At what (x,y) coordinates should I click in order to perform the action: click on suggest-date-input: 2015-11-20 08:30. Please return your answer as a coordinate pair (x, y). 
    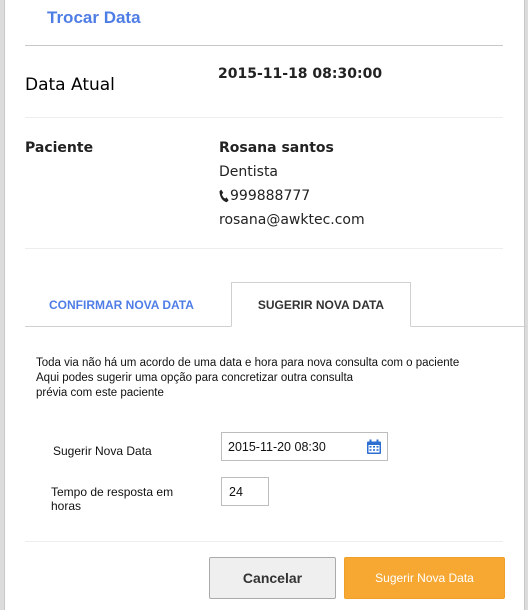
    Looking at the image, I should click on (304, 446).